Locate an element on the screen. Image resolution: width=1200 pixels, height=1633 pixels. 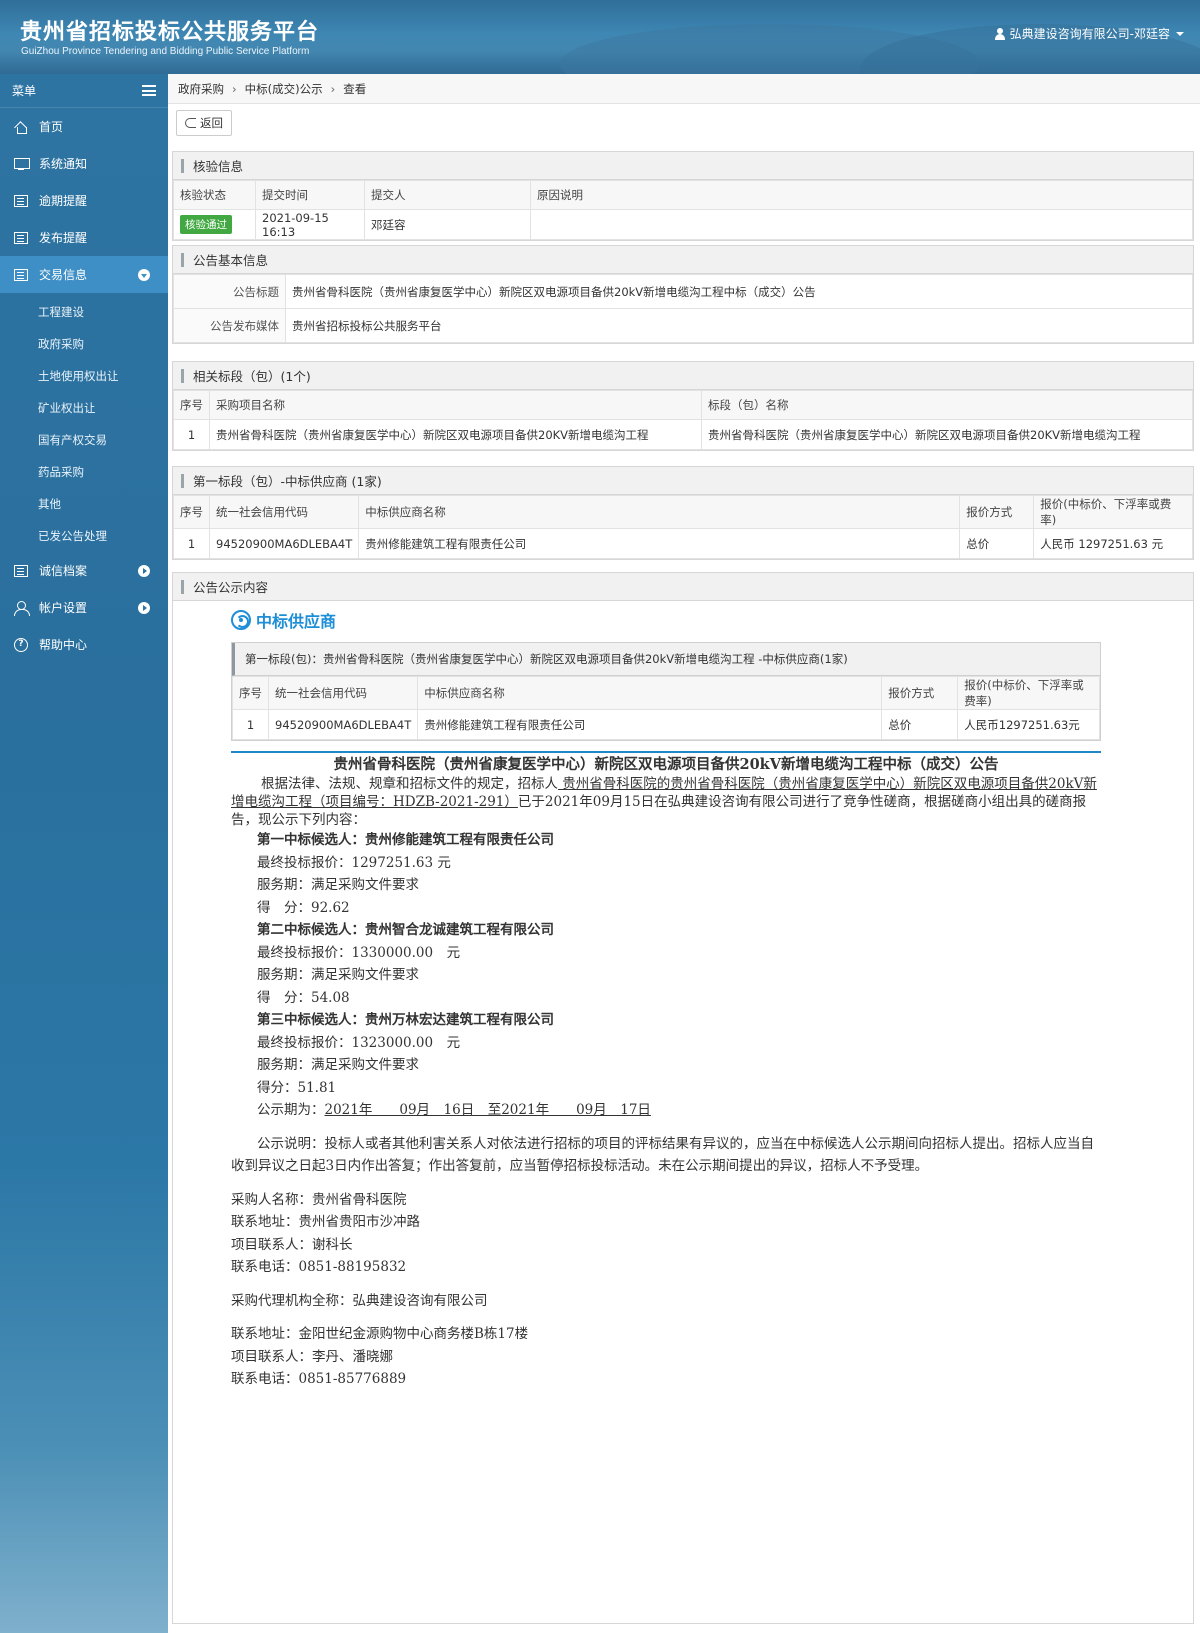
sidebar-sub-engineering: 工程建设 is located at coordinates (84, 312).